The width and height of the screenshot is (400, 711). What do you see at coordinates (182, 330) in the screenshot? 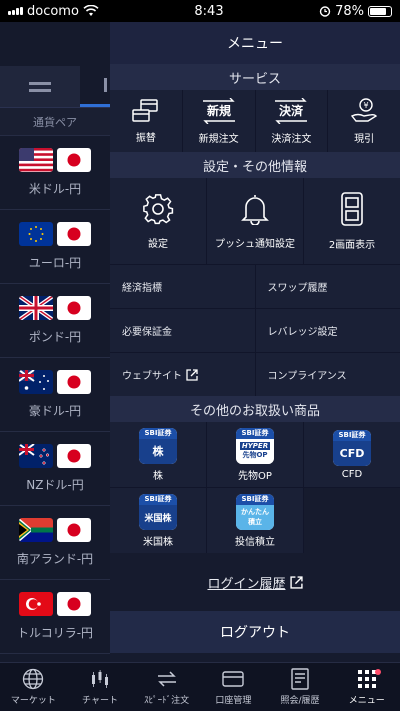
I see `required-margin-link: 必要保証金` at bounding box center [182, 330].